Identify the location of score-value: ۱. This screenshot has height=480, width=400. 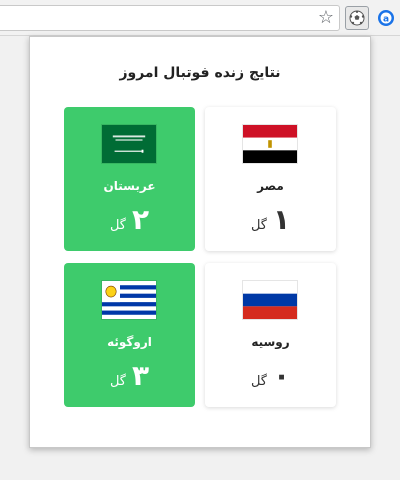
(281, 219).